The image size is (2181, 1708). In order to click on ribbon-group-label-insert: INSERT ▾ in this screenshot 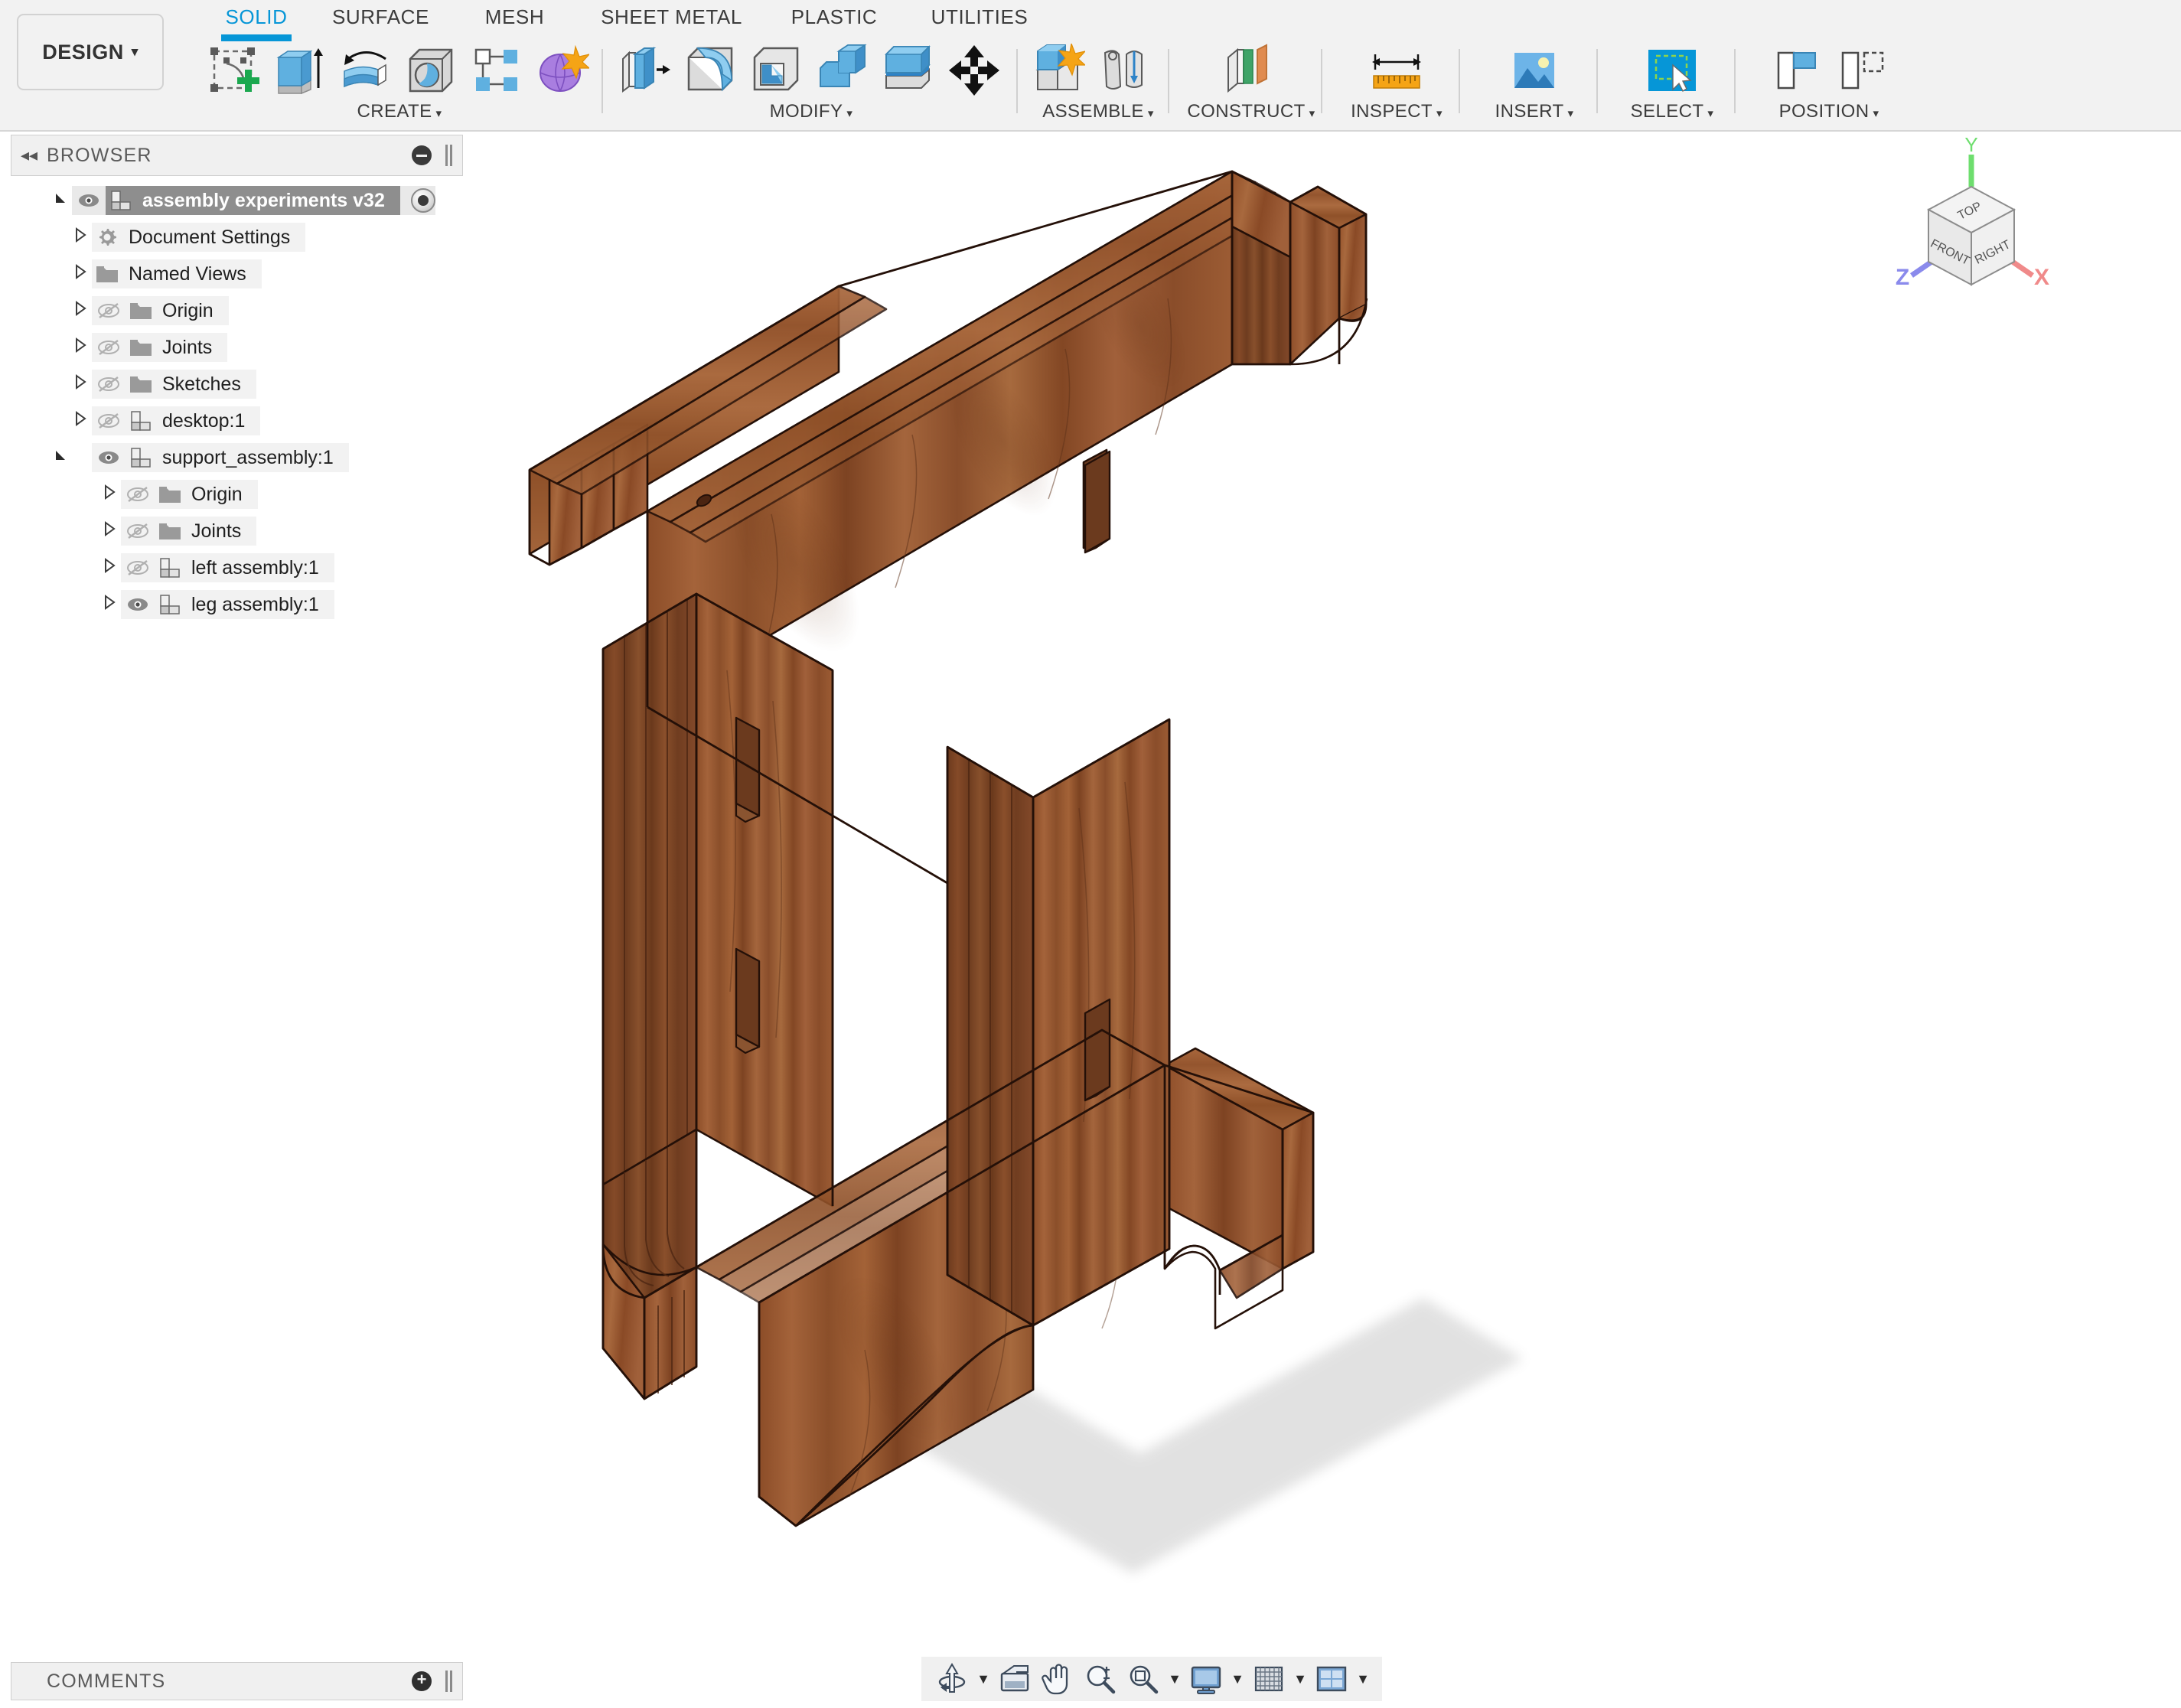, I will do `click(1534, 111)`.